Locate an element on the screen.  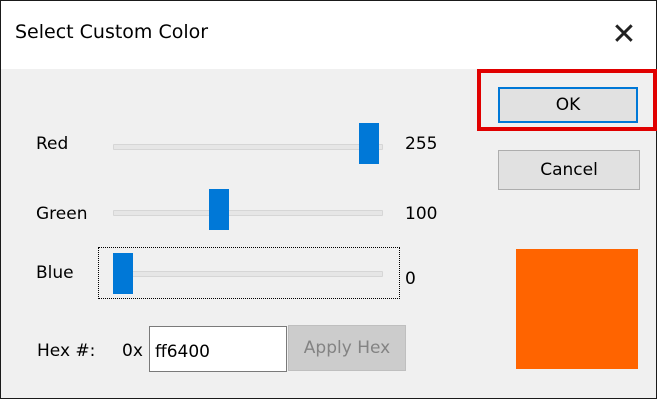
hex-prefix: 0x is located at coordinates (132, 351).